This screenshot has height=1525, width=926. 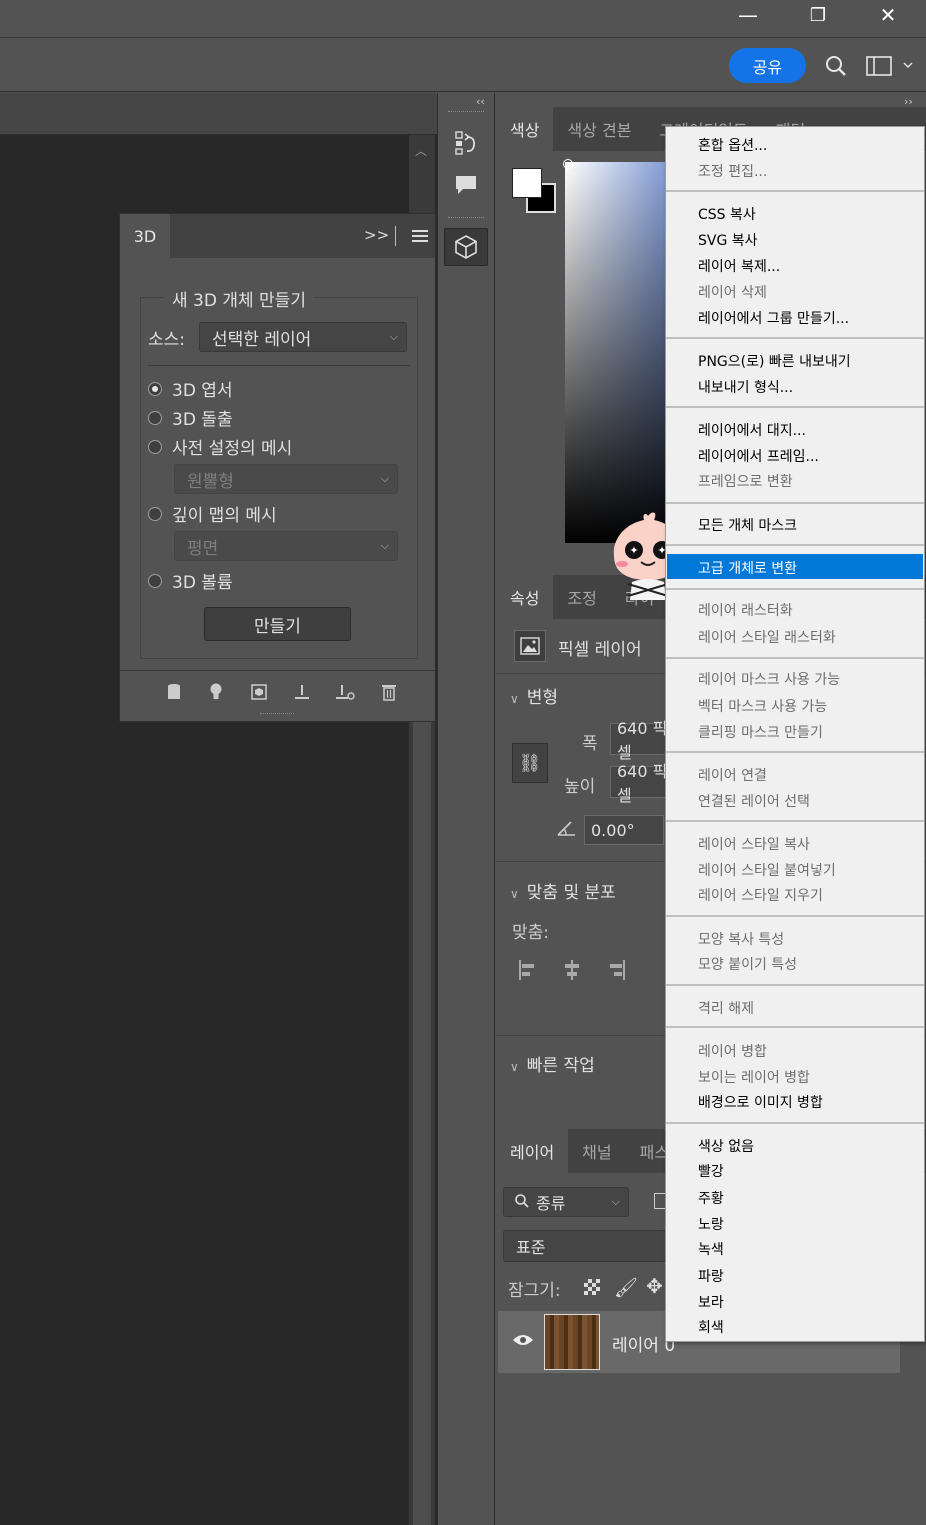 What do you see at coordinates (640, 740) in the screenshot?
I see `width-input: 640 픽셀` at bounding box center [640, 740].